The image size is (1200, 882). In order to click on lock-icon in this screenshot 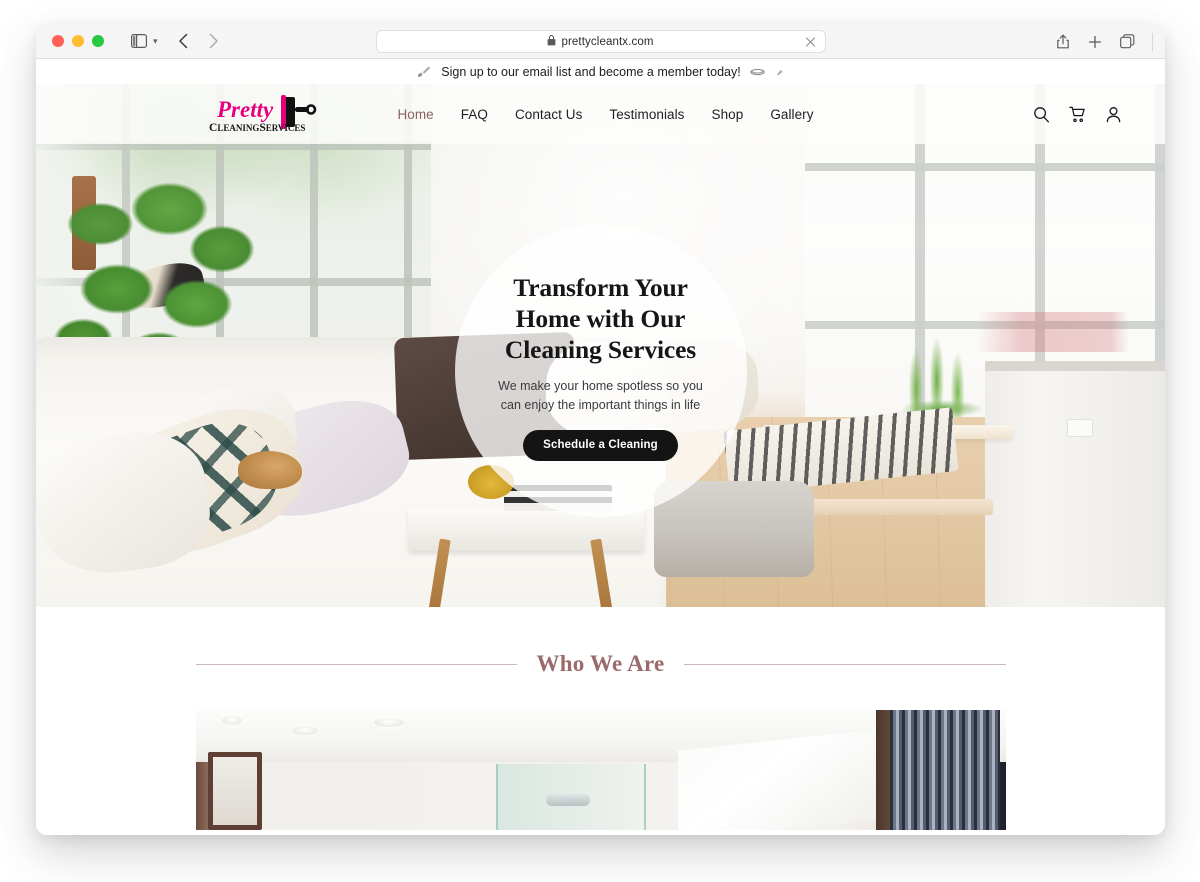, I will do `click(551, 42)`.